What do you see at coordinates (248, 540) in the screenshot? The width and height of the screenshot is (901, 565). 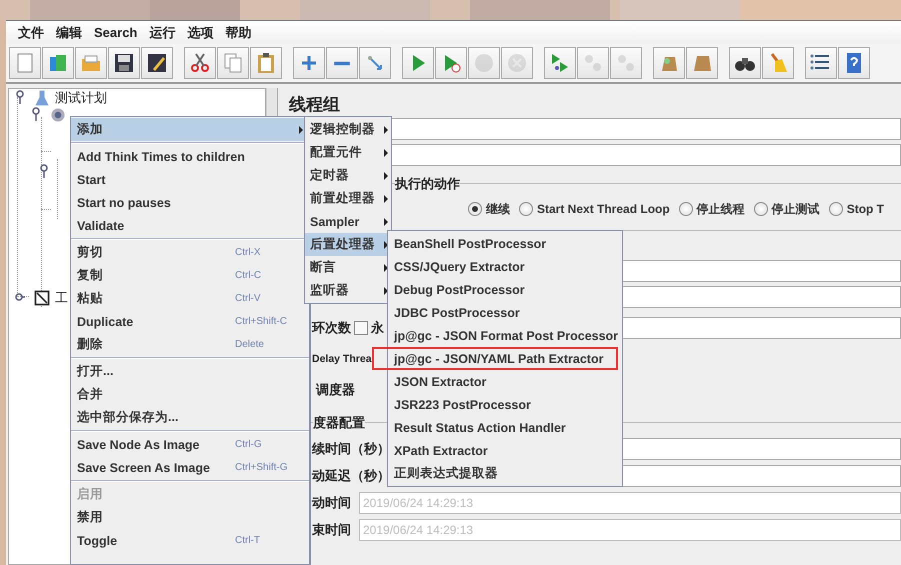 I see `shortcut-label: Ctrl-T` at bounding box center [248, 540].